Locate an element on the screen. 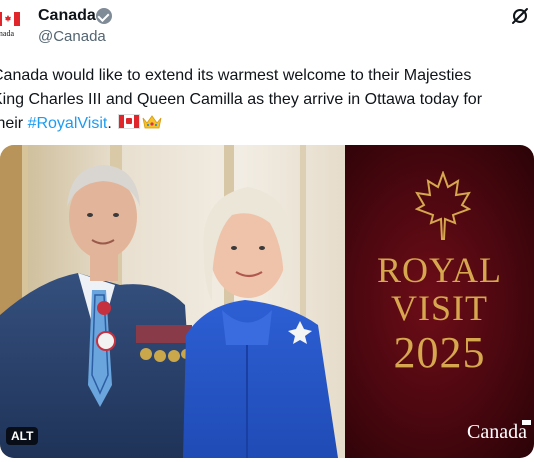  visit-title: VISIT is located at coordinates (439, 308).